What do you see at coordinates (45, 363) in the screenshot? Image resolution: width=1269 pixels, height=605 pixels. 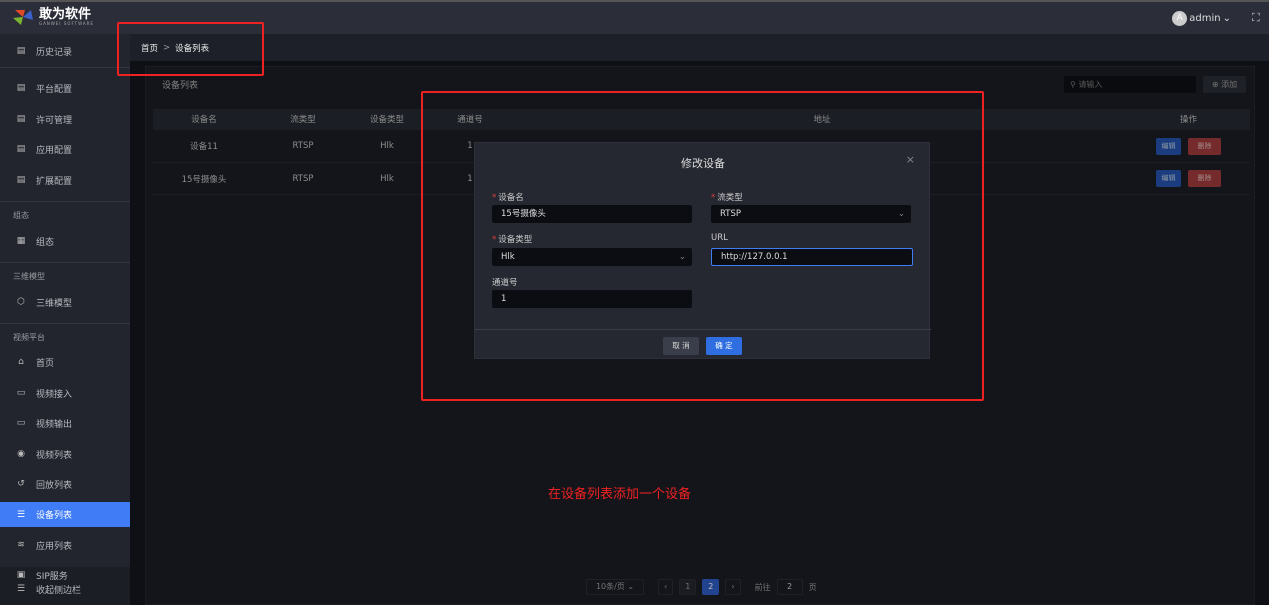 I see `sidebar-item-label: 首页` at bounding box center [45, 363].